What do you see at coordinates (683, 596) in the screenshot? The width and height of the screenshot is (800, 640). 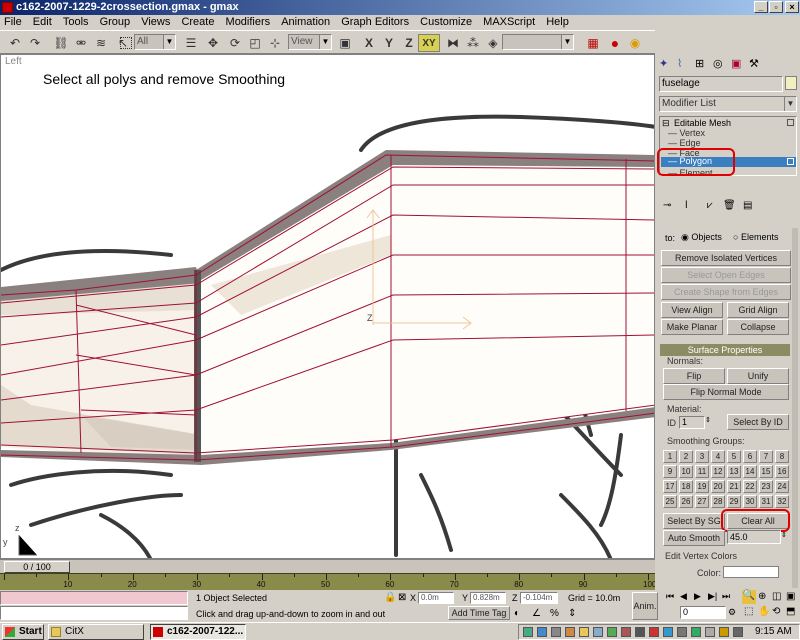 I see `previous-frame-icon: ◀` at bounding box center [683, 596].